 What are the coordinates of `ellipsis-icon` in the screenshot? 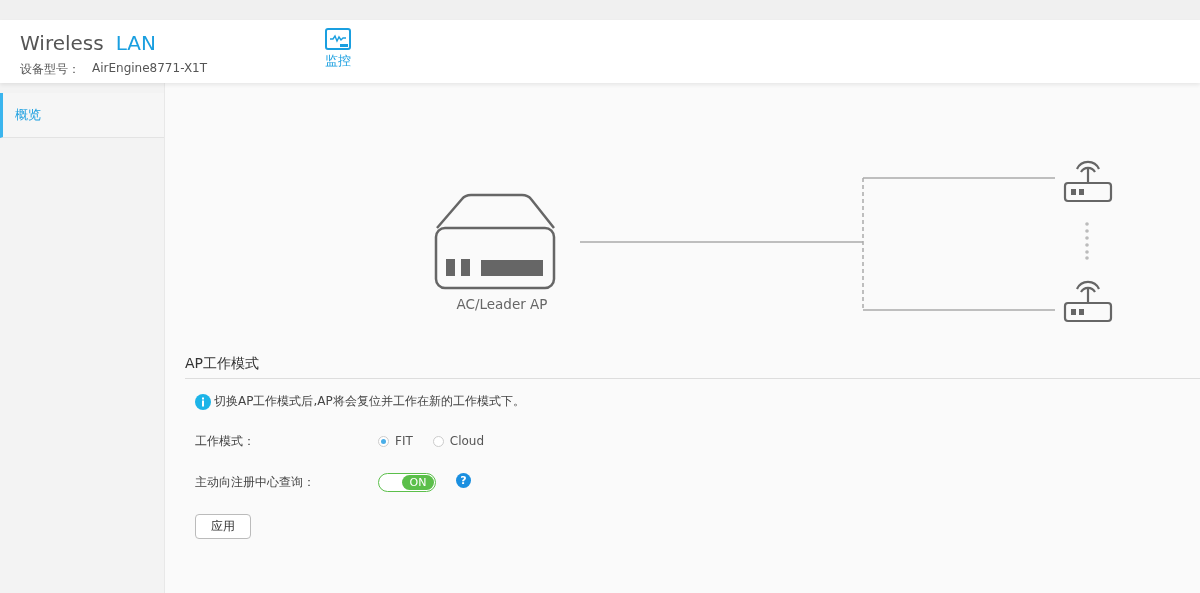 It's located at (1087, 241).